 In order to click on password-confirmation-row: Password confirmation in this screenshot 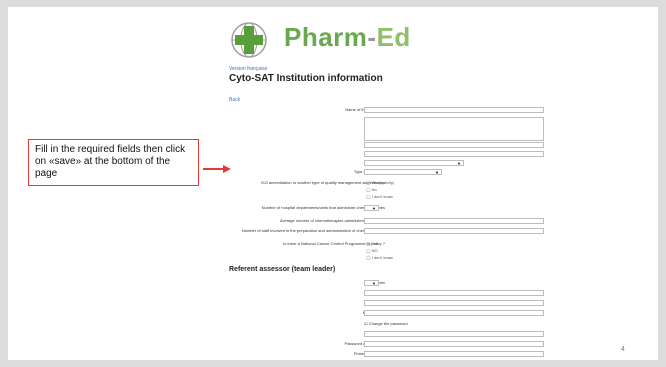, I will do `click(389, 346)`.